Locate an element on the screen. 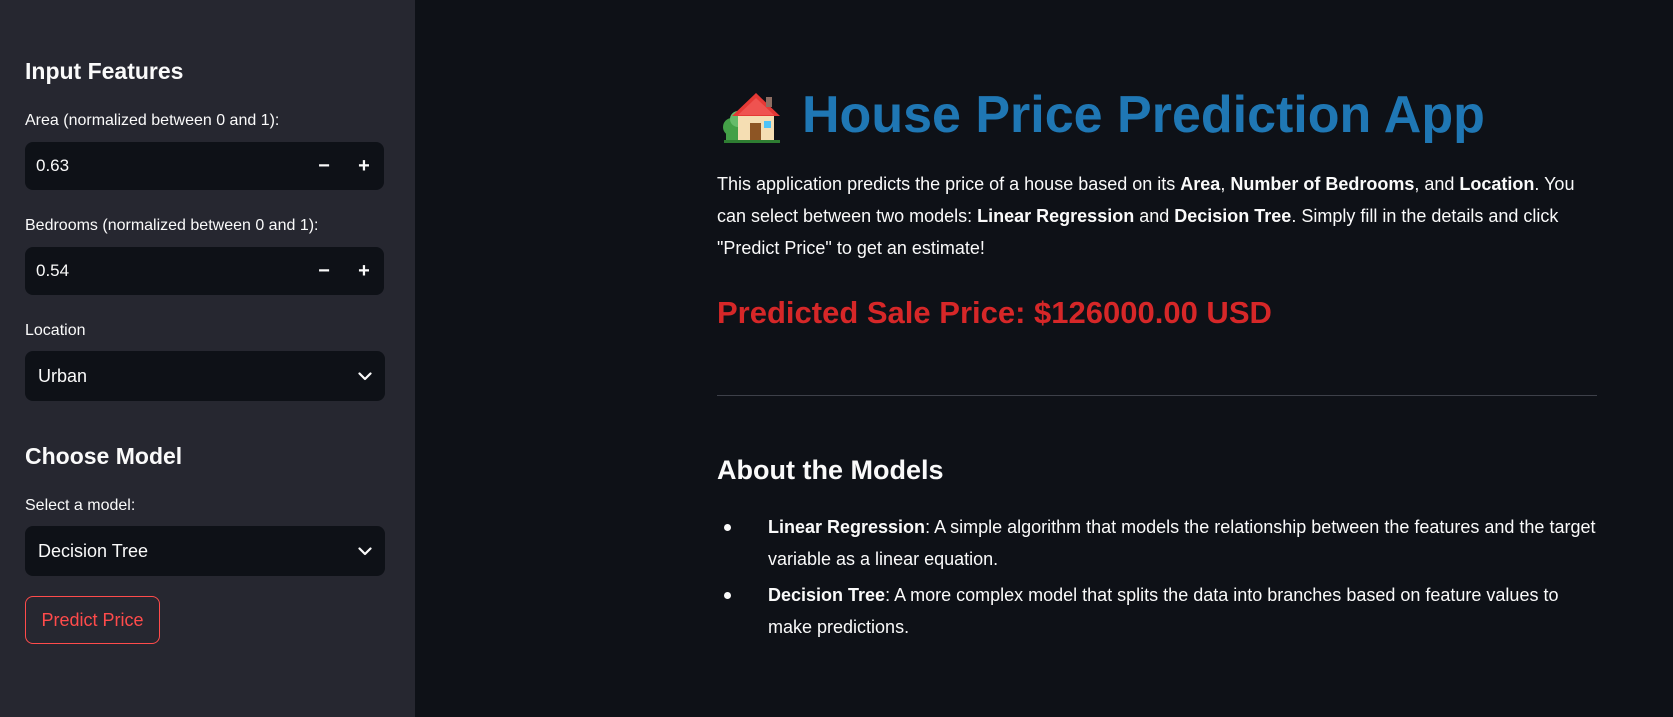 This screenshot has height=717, width=1673. intro-bold: Number of Bedrooms is located at coordinates (1322, 184).